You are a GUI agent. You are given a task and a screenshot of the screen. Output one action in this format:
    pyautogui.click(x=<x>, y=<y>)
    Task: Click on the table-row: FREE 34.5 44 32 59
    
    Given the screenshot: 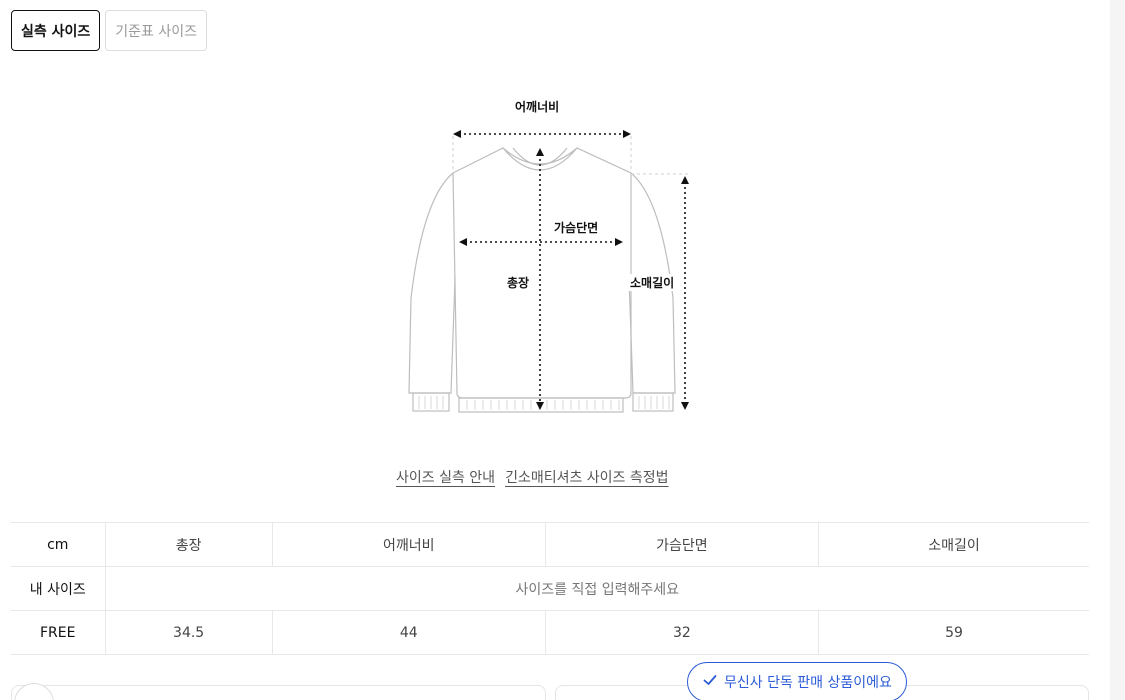 What is the action you would take?
    pyautogui.click(x=550, y=632)
    